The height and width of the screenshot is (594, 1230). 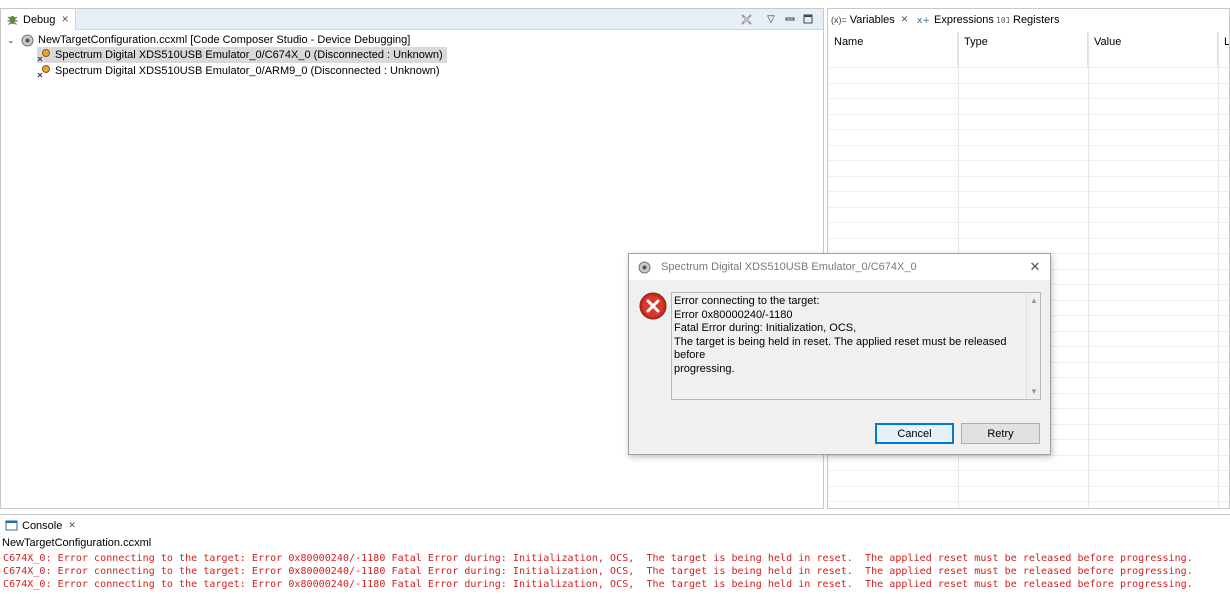 What do you see at coordinates (12, 20) in the screenshot?
I see `bug-icon` at bounding box center [12, 20].